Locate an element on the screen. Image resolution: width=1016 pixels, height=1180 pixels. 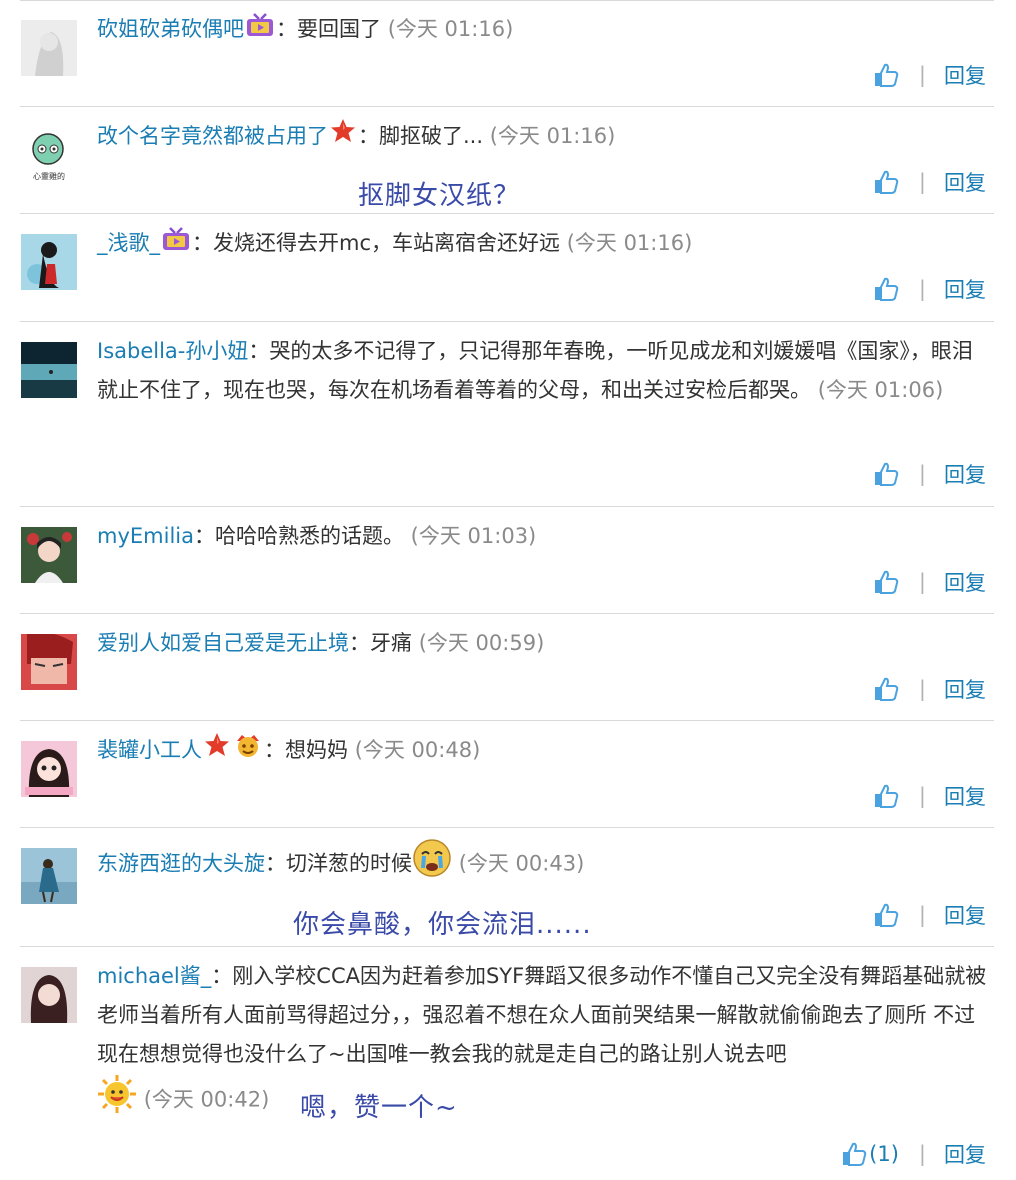
comment-actions: (1) | 回复 is located at coordinates (913, 1154).